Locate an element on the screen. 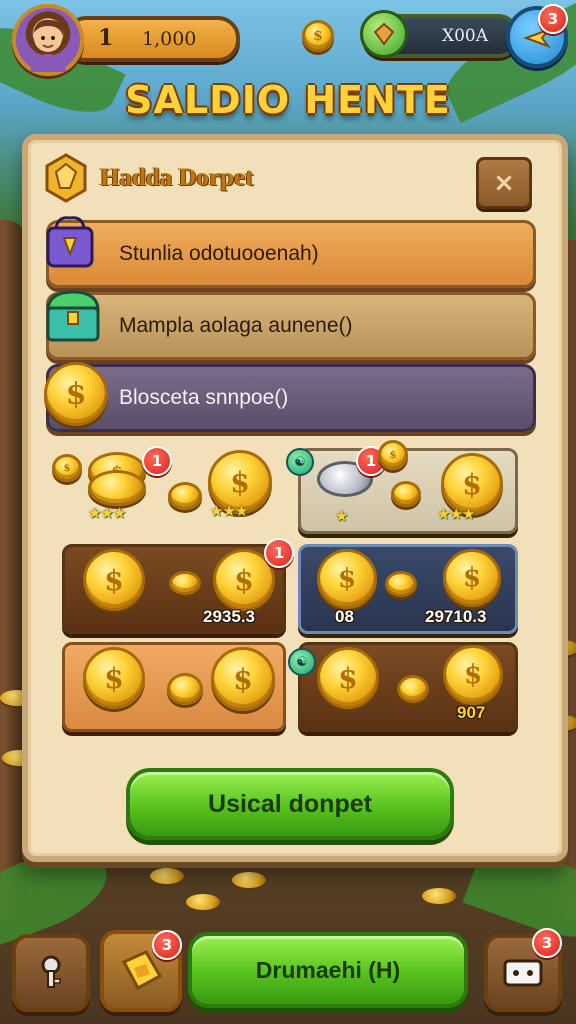 The image size is (576, 1024). deposit-cta-label: Usical donpet is located at coordinates (290, 803).